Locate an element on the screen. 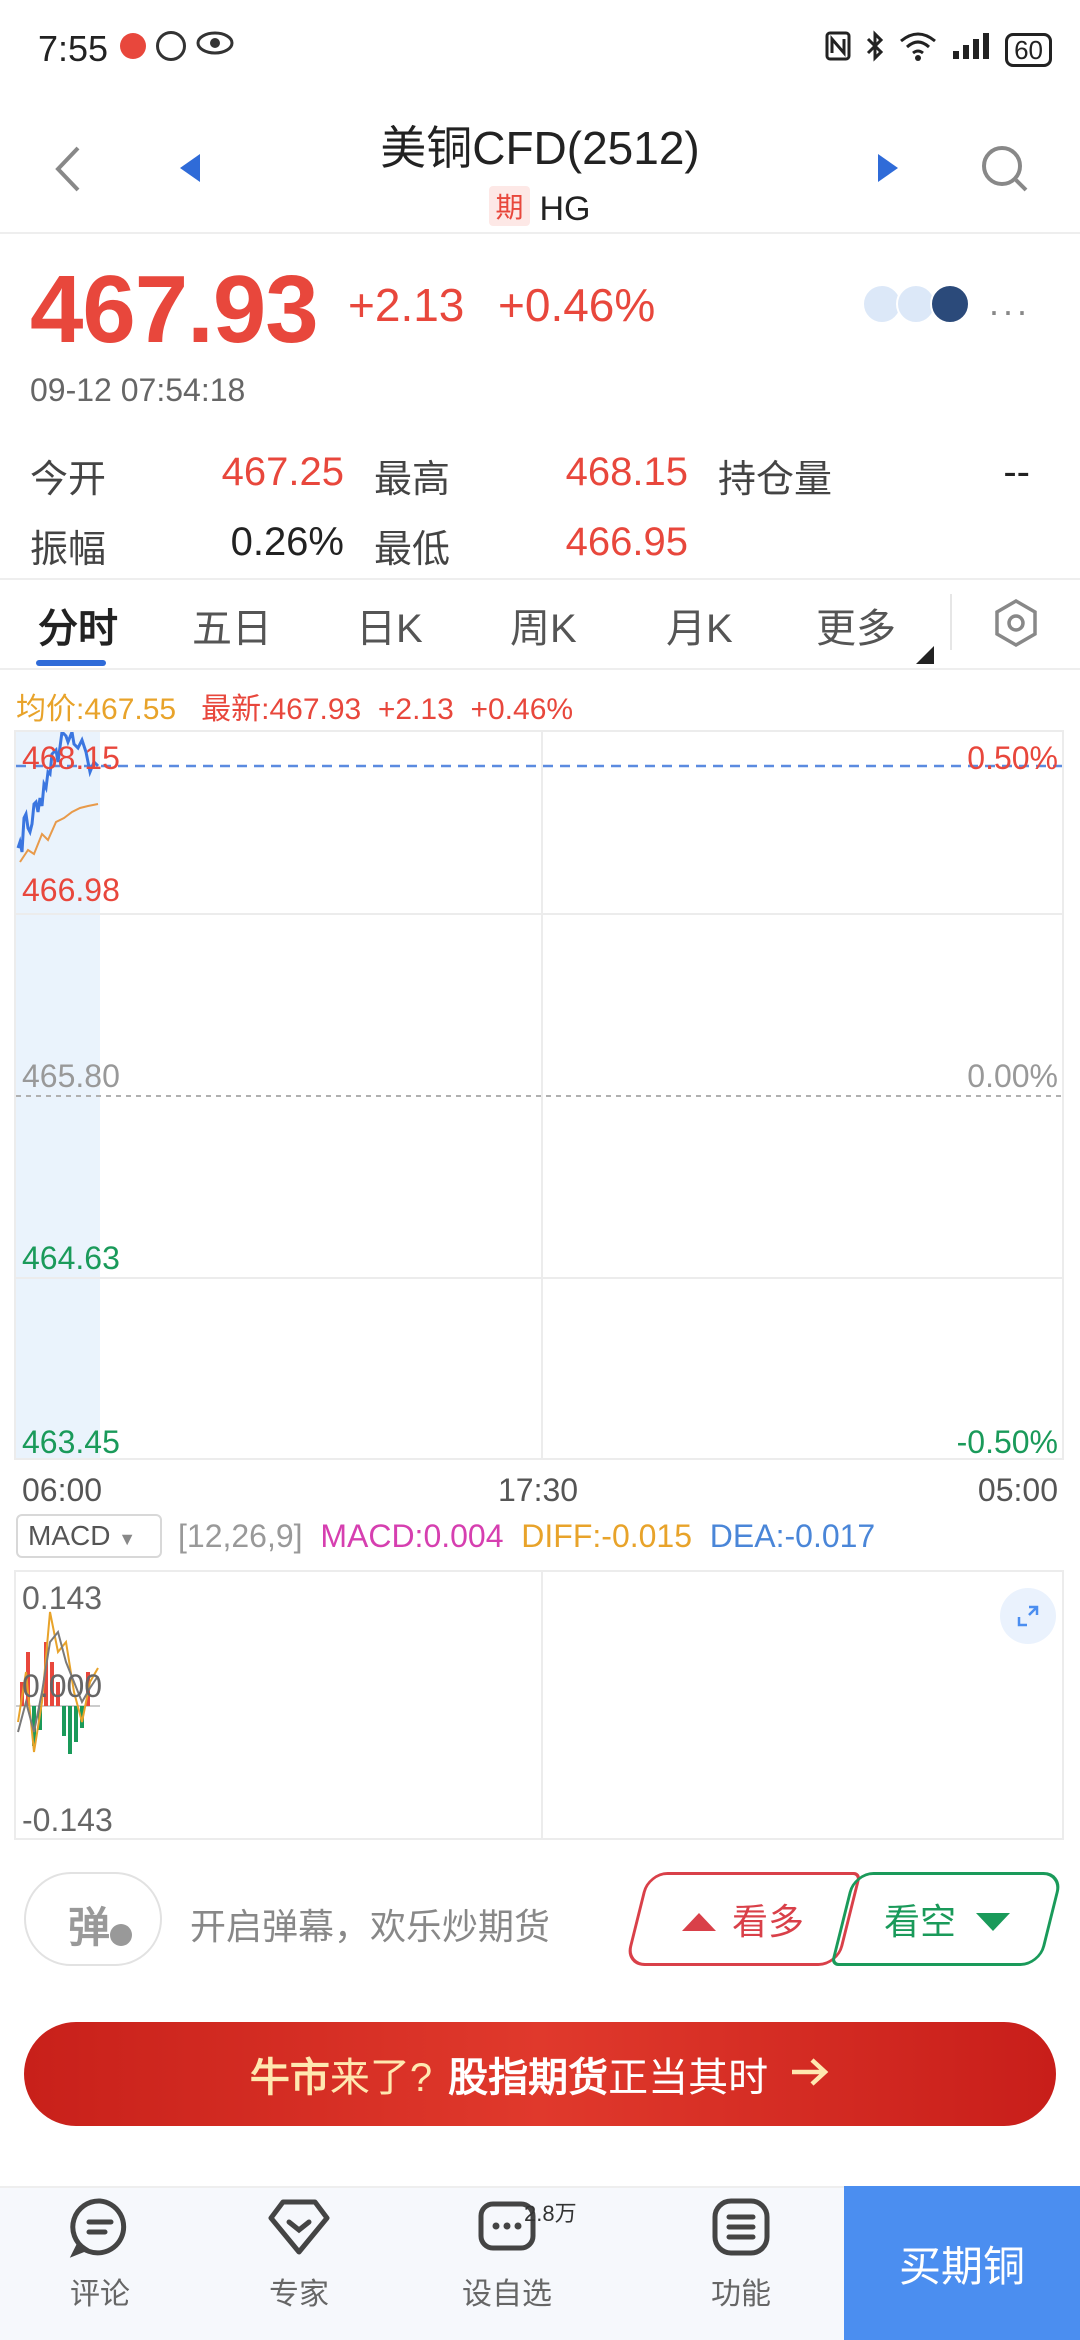 Image resolution: width=1080 pixels, height=2340 pixels. danmu-off-icon is located at coordinates (121, 1935).